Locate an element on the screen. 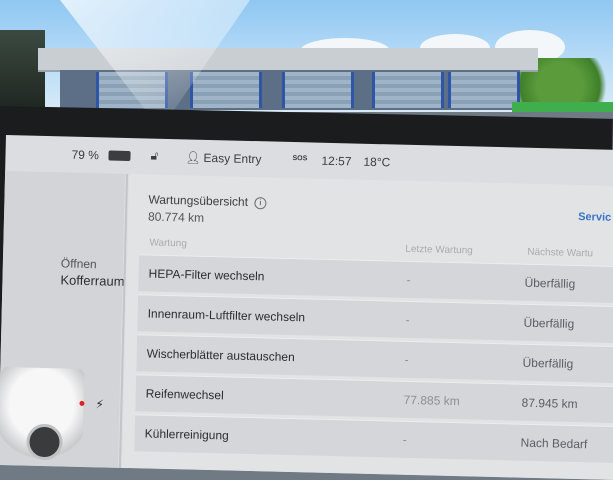 This screenshot has height=480, width=613. column-header-next: Nächste Wartu is located at coordinates (560, 253).